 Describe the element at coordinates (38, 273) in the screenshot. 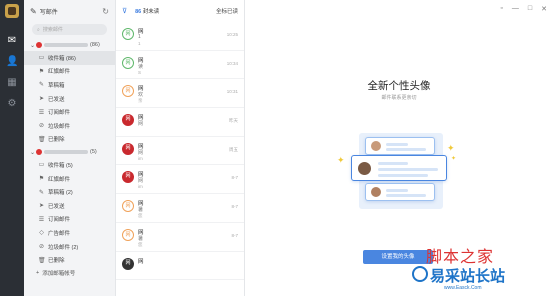

I see `plus-icon: +` at that location.